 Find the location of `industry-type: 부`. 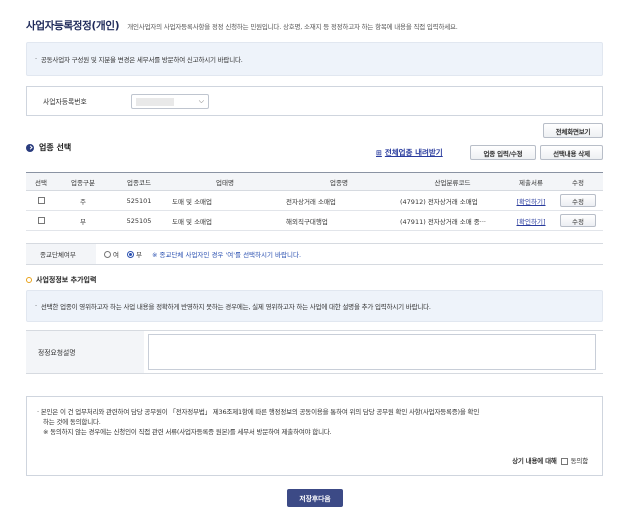

industry-type: 부 is located at coordinates (83, 220).